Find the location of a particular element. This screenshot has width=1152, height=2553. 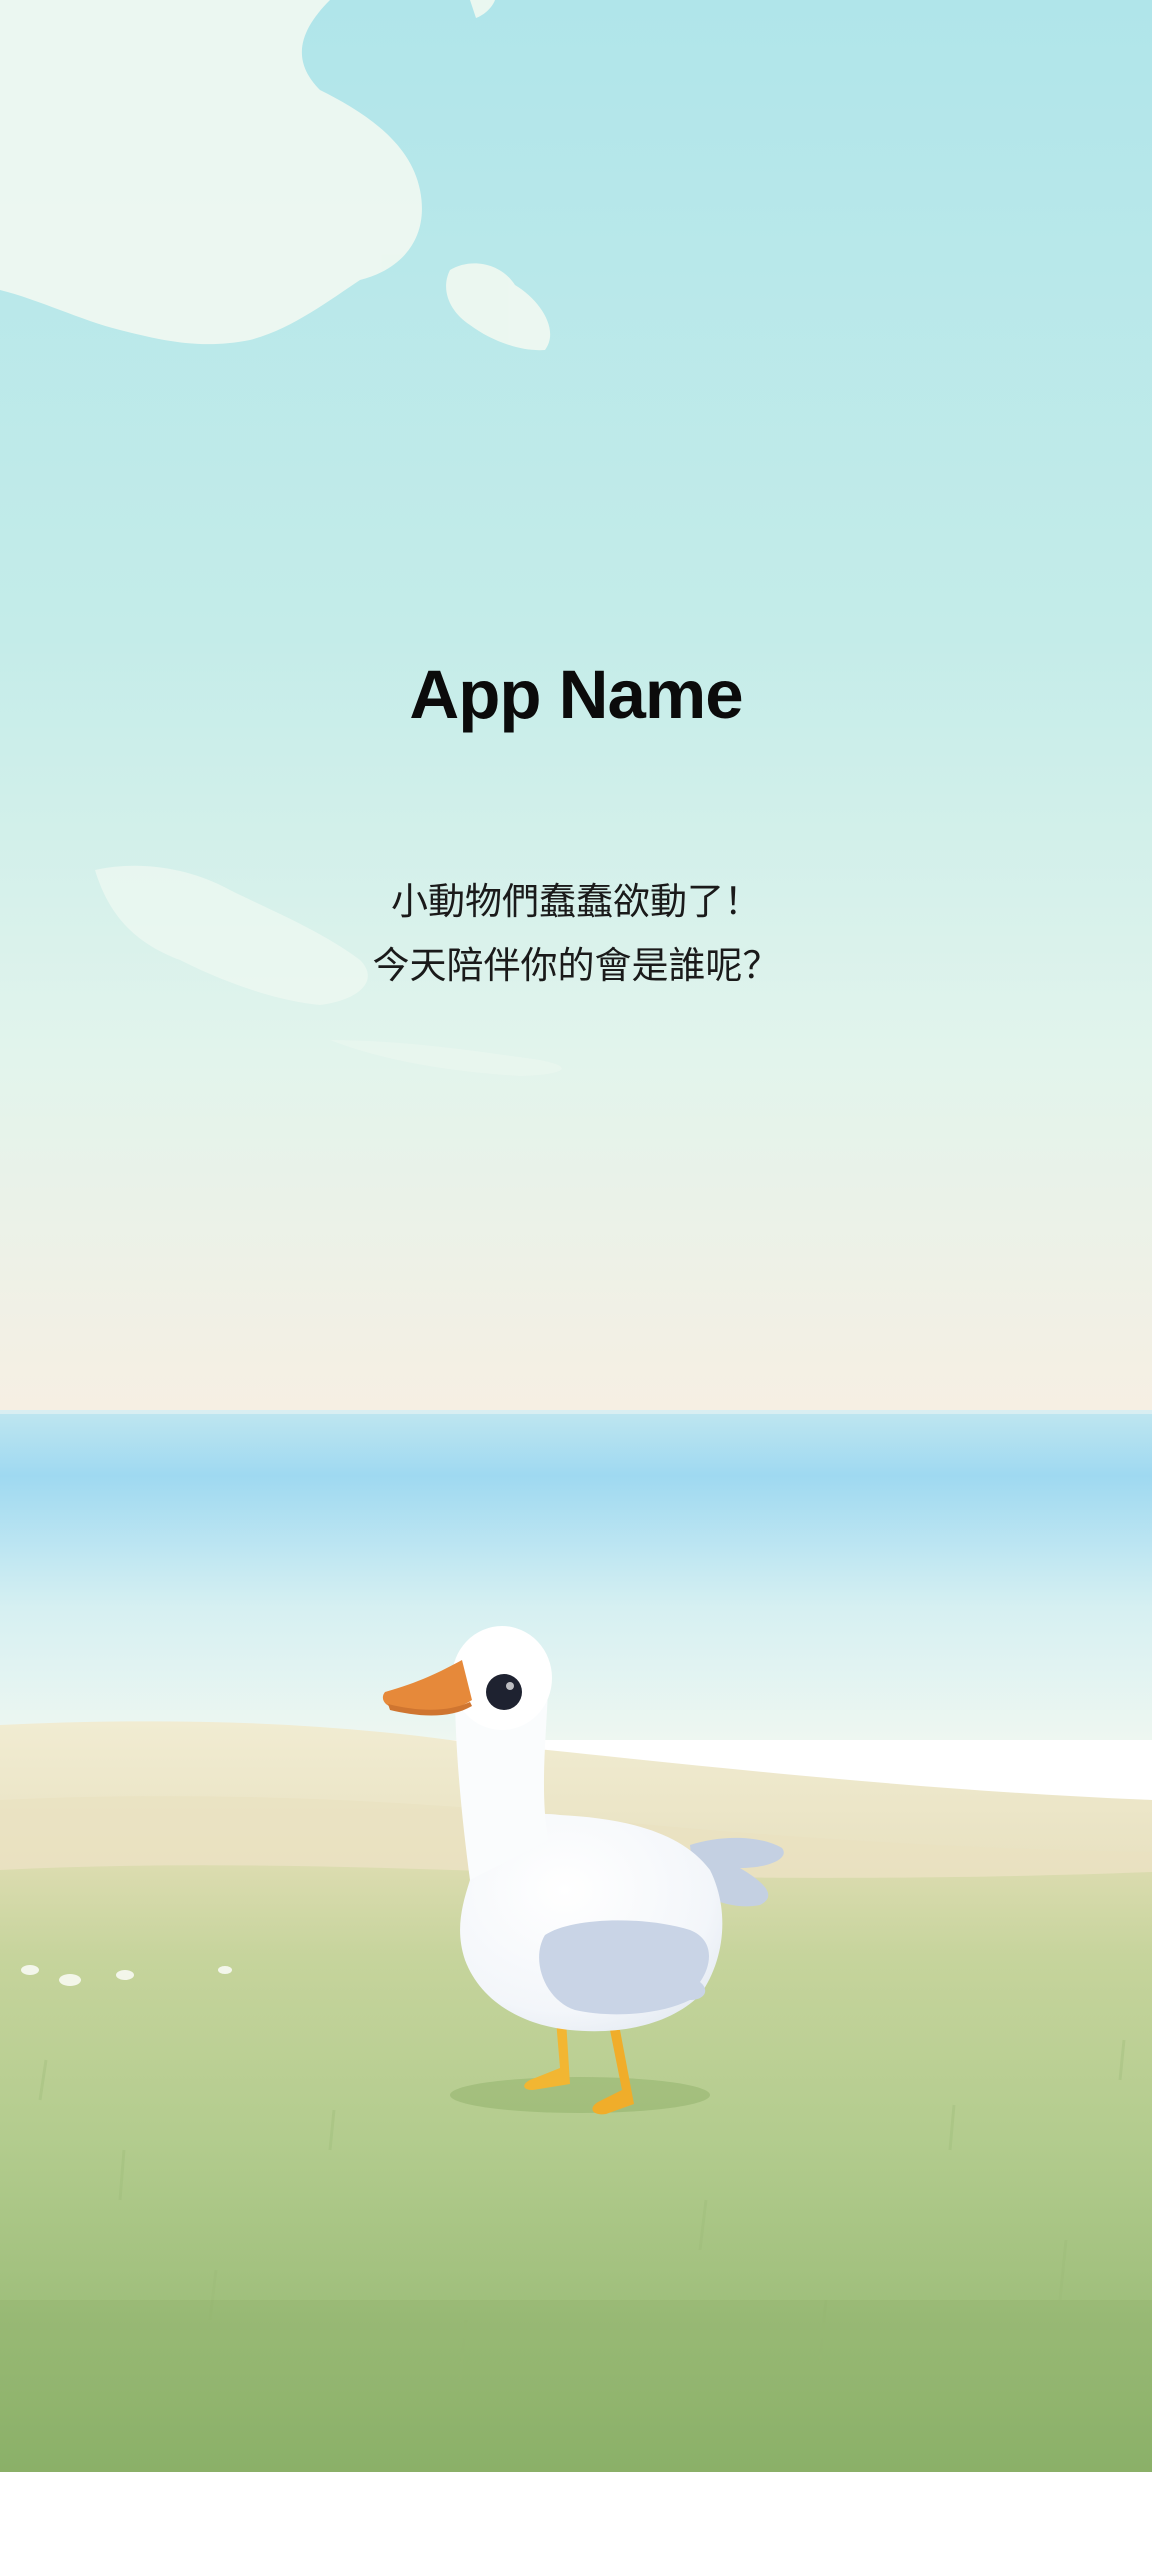

subtitle-line-2: 今天陪伴你的會是誰呢？ is located at coordinates (576, 965).